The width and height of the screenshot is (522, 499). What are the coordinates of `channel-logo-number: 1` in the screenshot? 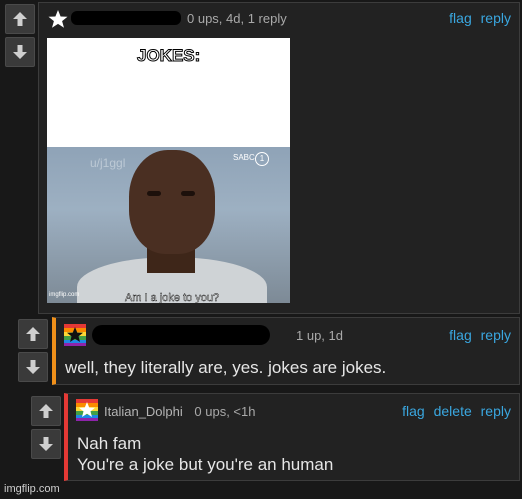 It's located at (262, 159).